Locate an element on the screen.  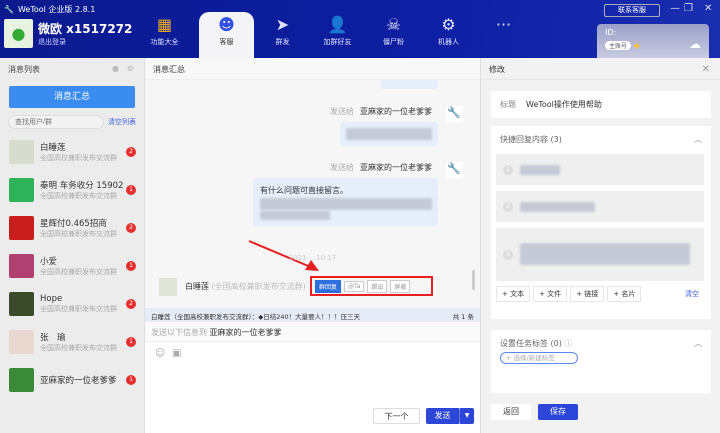
gear-icon: ⚙ is located at coordinates (130, 68).